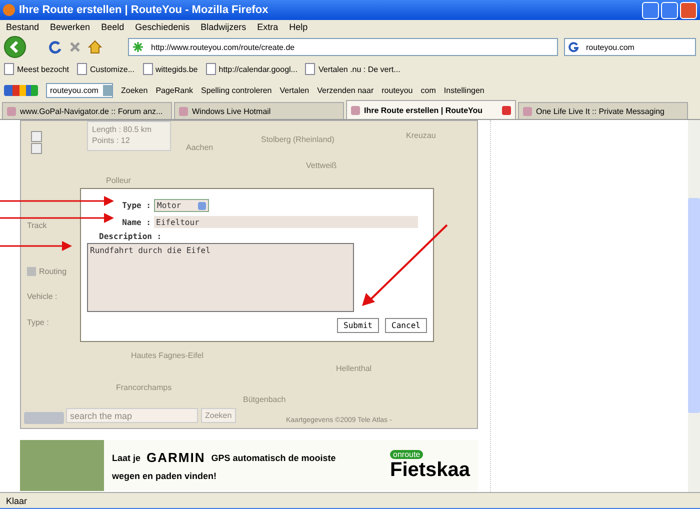 The height and width of the screenshot is (509, 700). I want to click on toolbar-button: Vertalen, so click(295, 90).